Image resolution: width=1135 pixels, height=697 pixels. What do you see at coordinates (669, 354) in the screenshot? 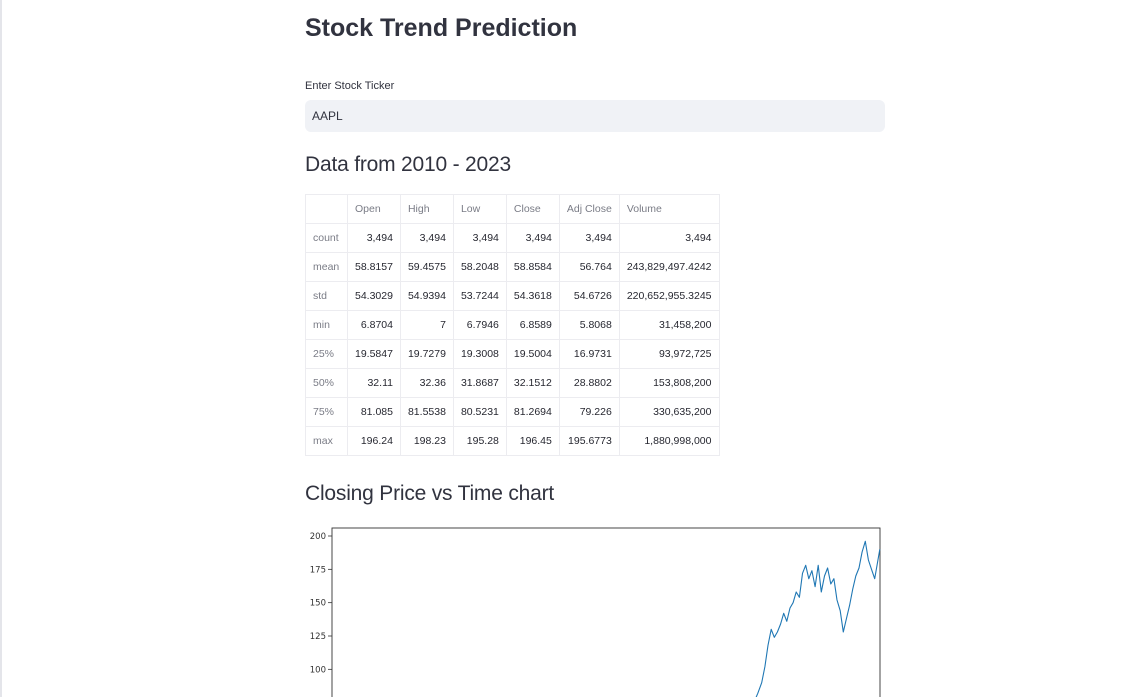
I see `cell-volume: 93,972,725` at bounding box center [669, 354].